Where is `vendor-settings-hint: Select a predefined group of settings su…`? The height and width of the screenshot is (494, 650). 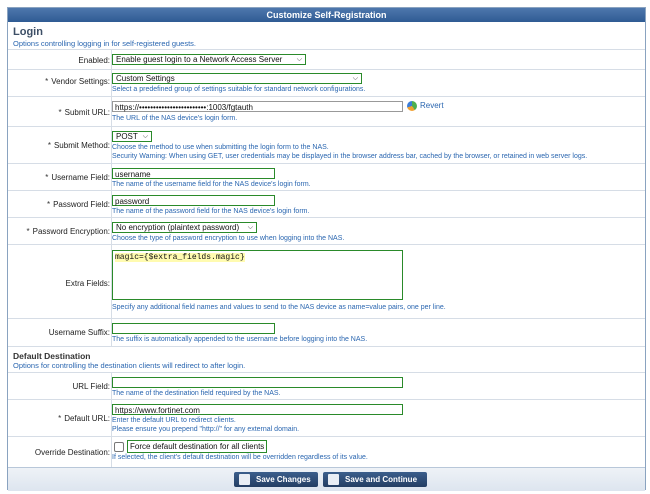 vendor-settings-hint: Select a predefined group of settings su… is located at coordinates (239, 89).